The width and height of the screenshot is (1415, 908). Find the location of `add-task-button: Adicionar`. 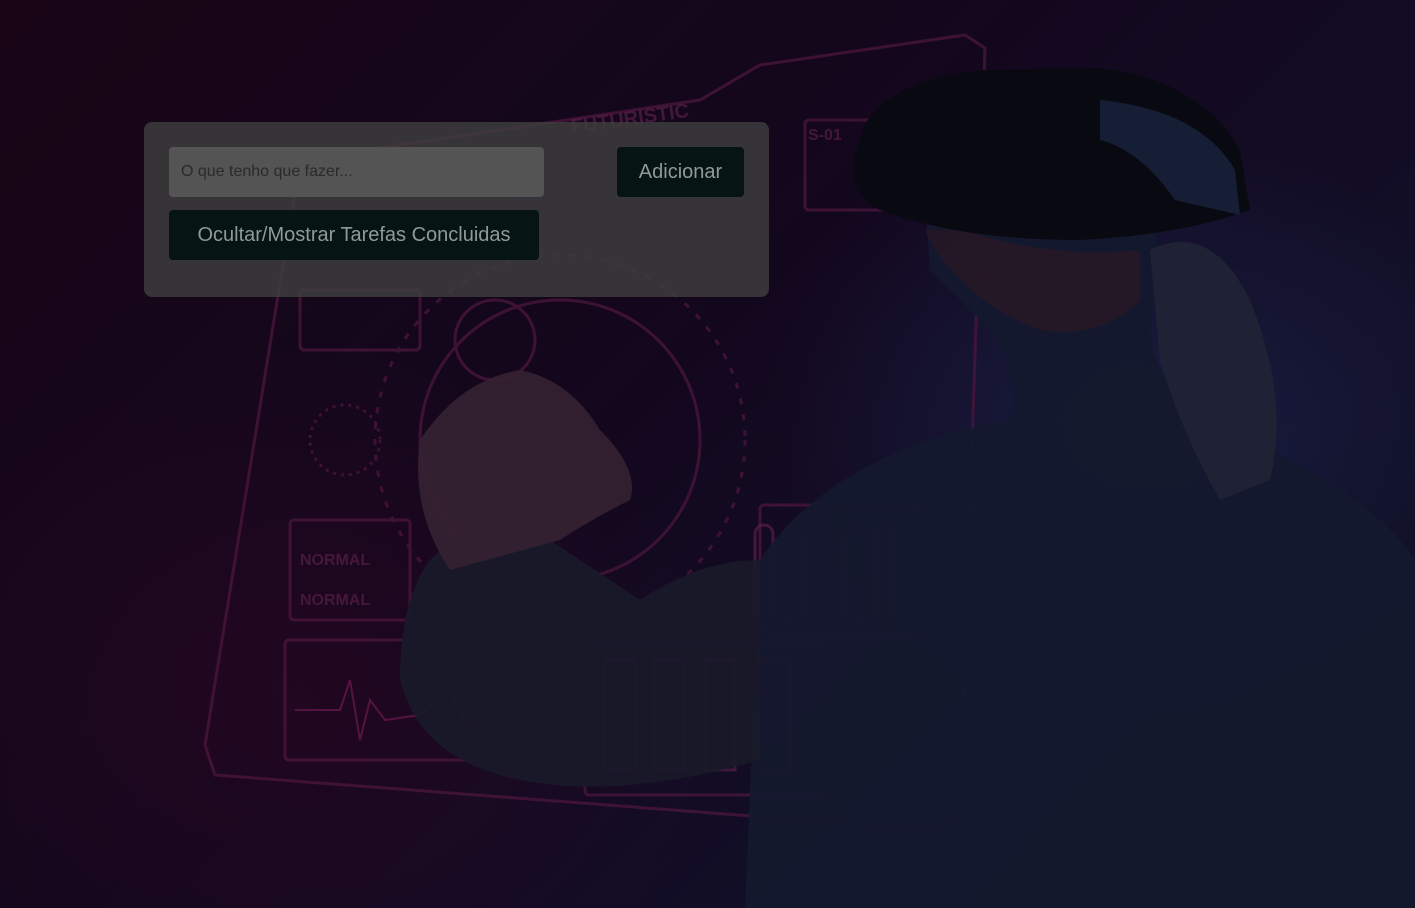

add-task-button: Adicionar is located at coordinates (680, 172).